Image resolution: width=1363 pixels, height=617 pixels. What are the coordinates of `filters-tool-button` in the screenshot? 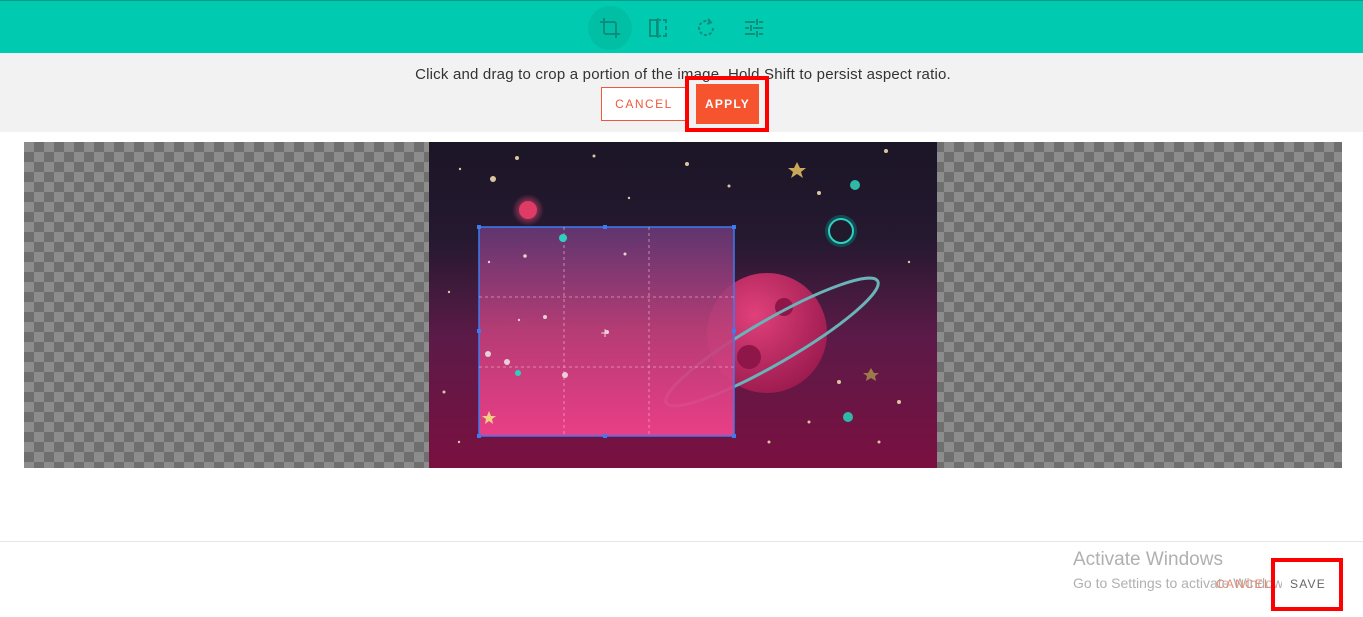 It's located at (754, 28).